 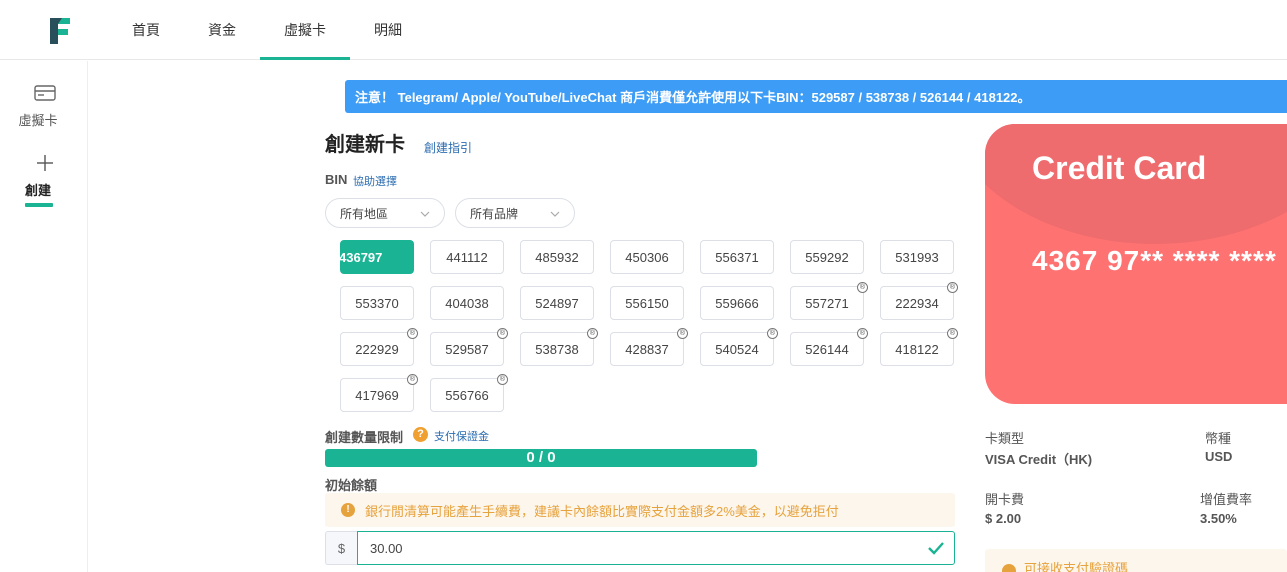 I want to click on bin-option: 553370, so click(x=377, y=303).